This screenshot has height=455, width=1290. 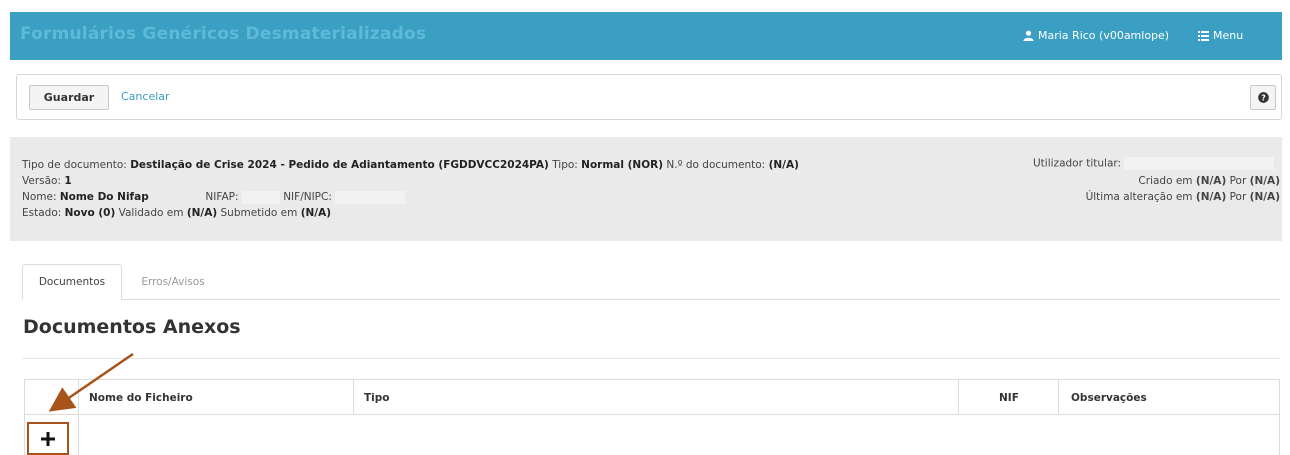 I want to click on tab-documentos: Documentos, so click(x=72, y=282).